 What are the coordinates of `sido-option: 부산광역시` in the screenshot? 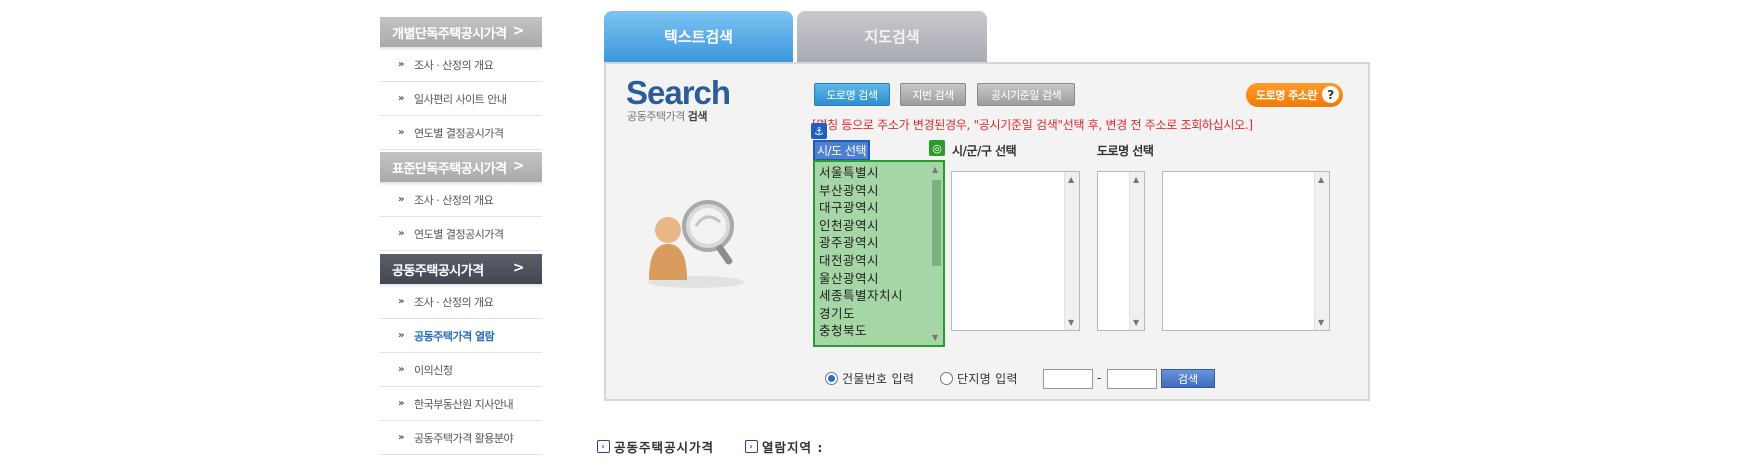 It's located at (861, 191).